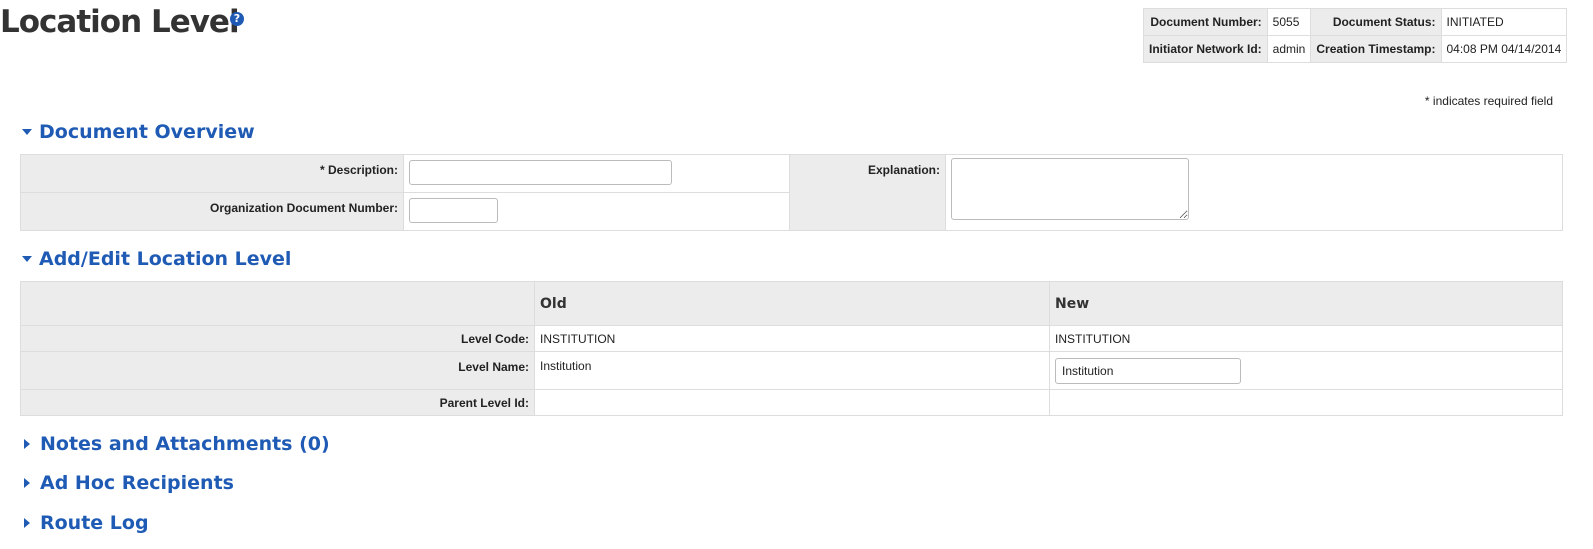 The height and width of the screenshot is (549, 1593). I want to click on document-number-label: Document Number:, so click(1205, 22).